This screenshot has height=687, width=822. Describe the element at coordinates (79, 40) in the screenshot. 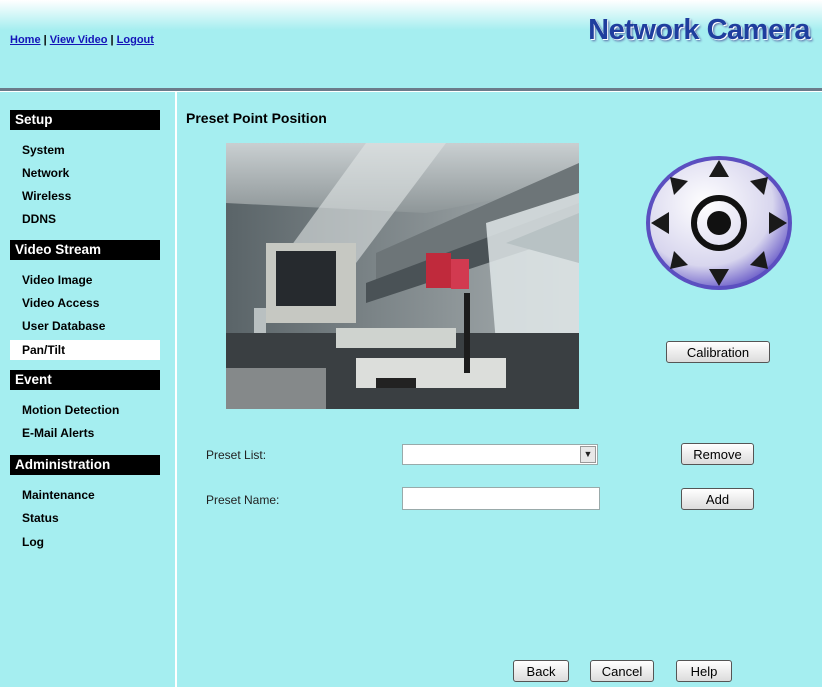

I see `view-video-link: View Video` at that location.